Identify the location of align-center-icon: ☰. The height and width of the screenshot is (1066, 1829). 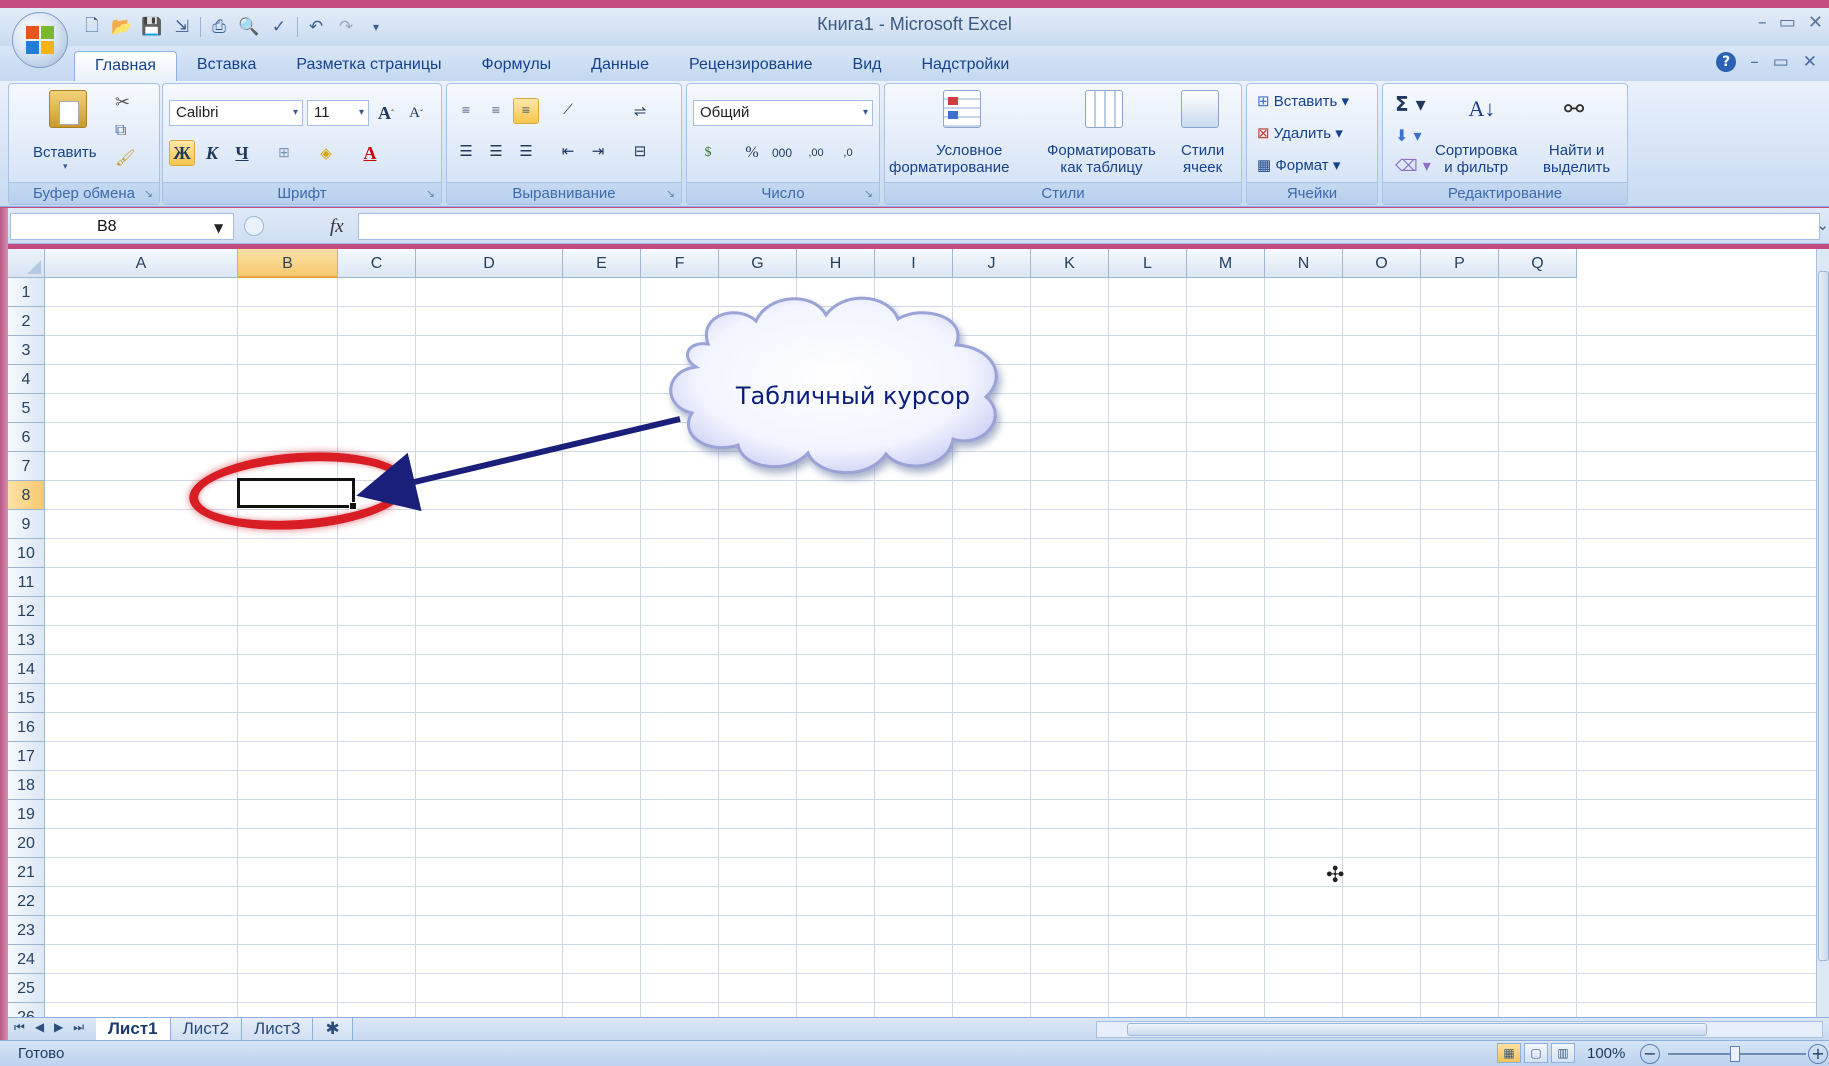
(496, 151).